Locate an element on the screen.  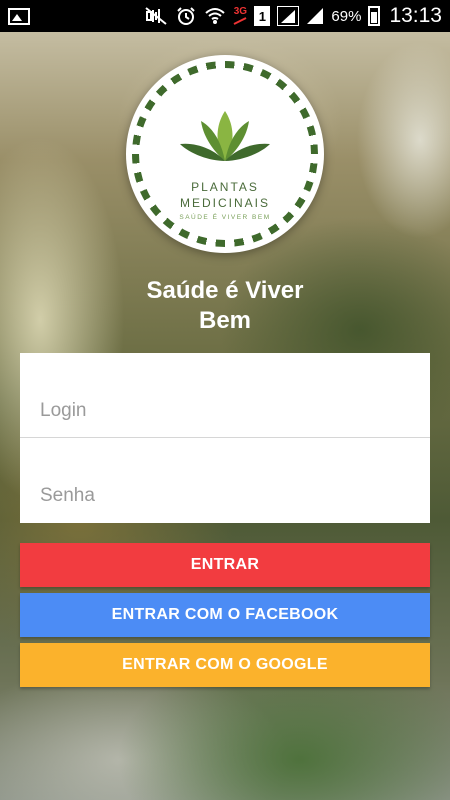
google-login-button: ENTRAR COM O GOOGLE is located at coordinates (225, 665).